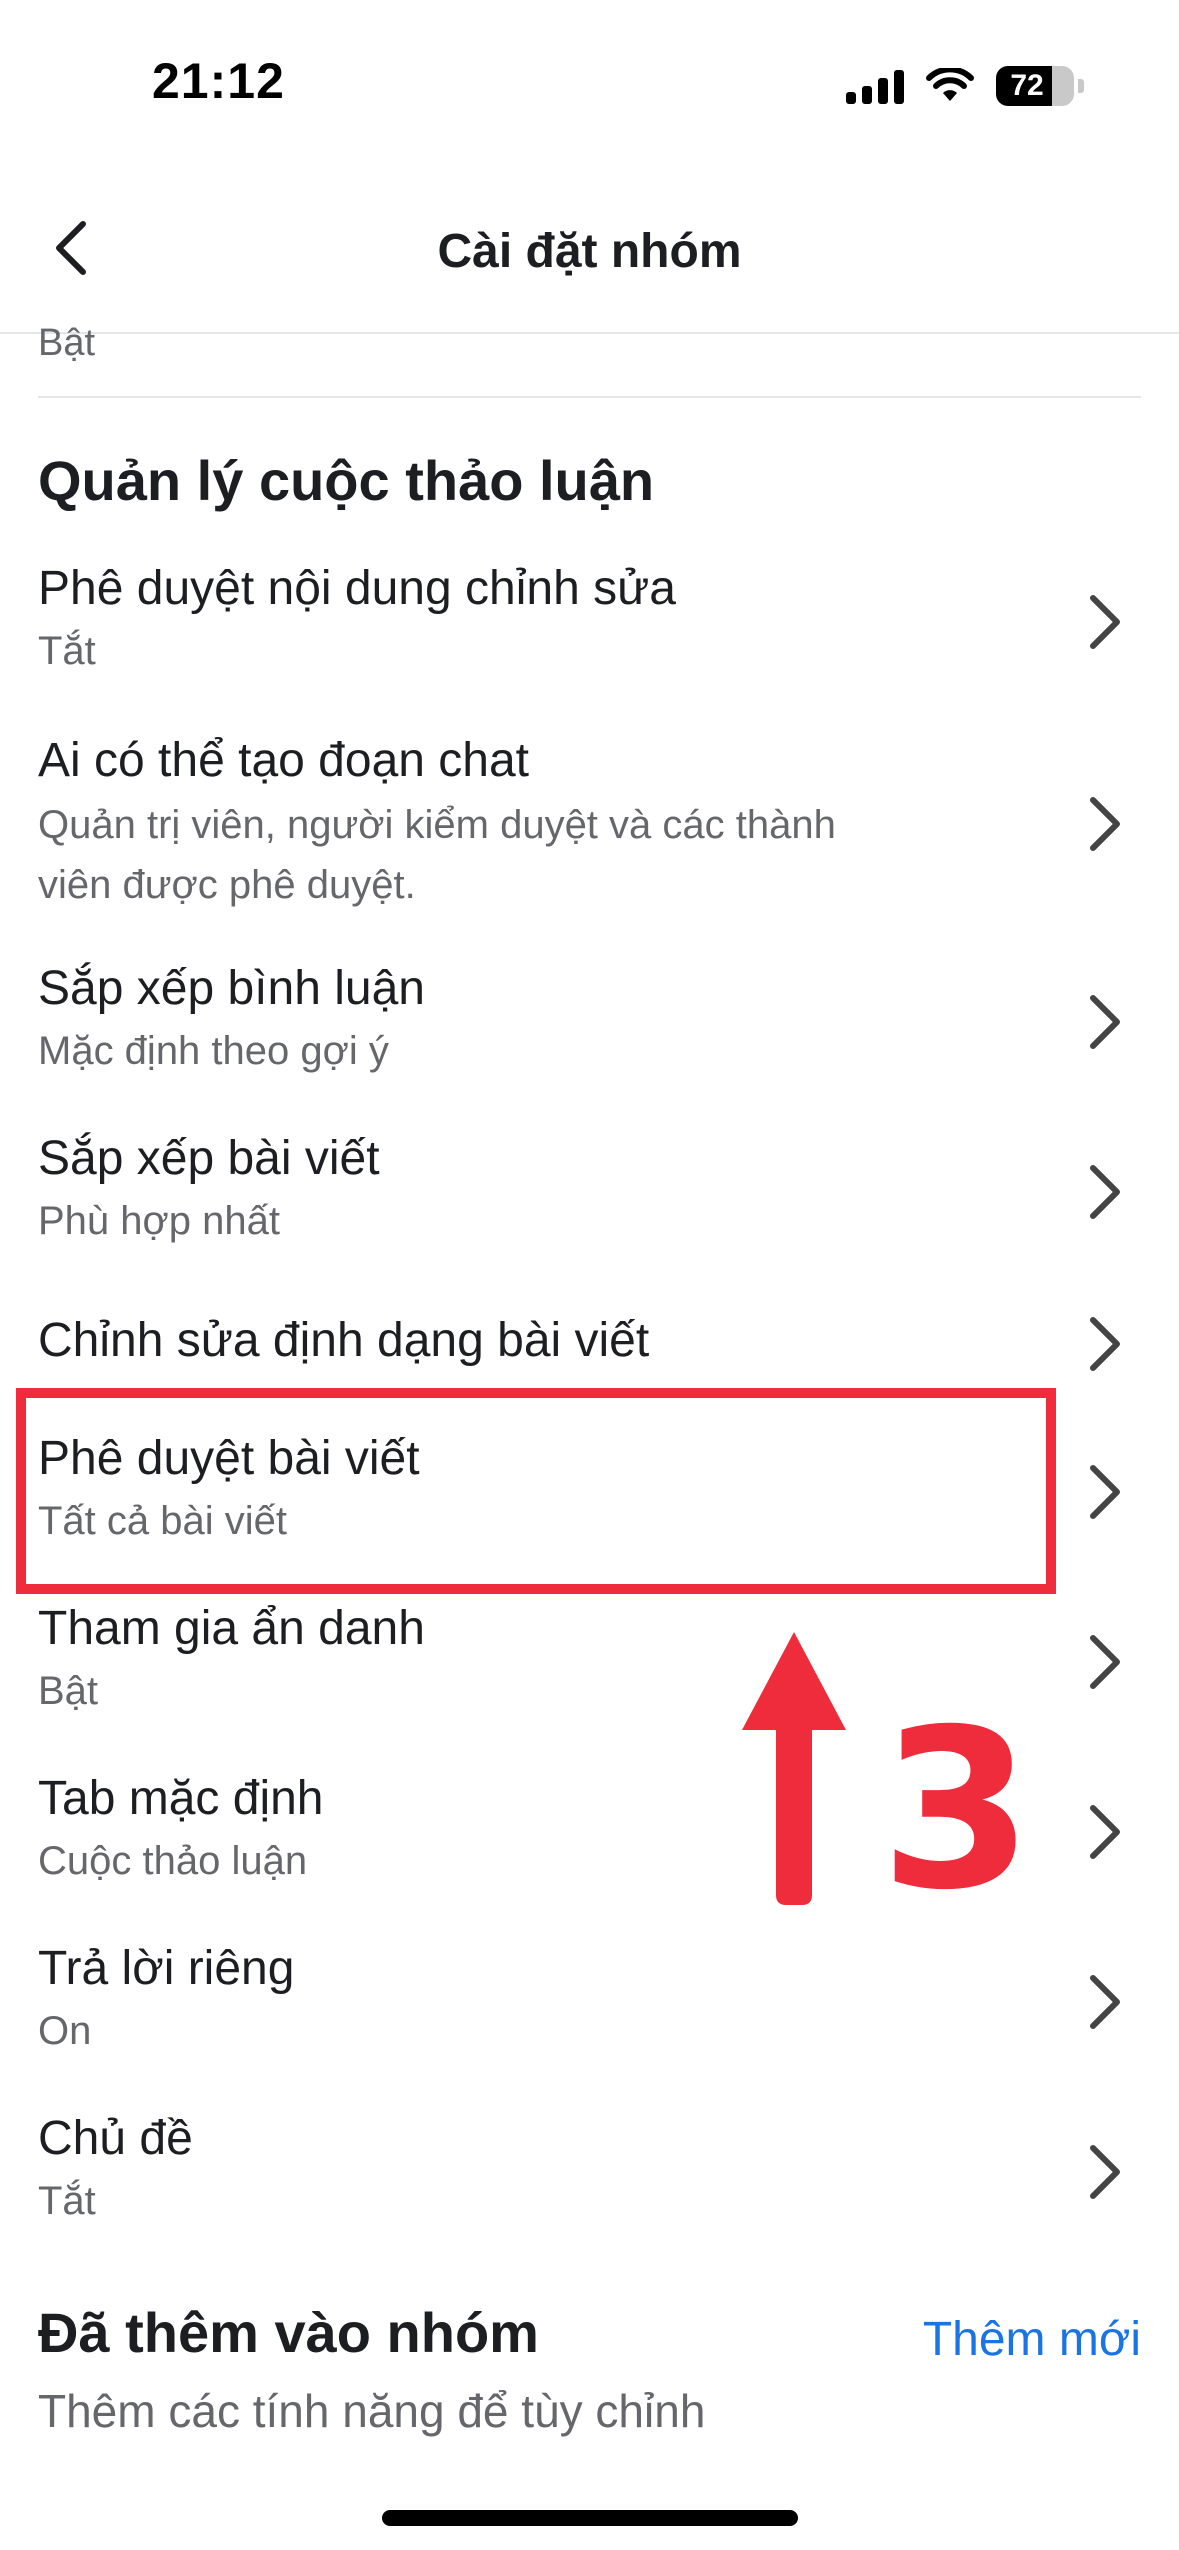 This screenshot has width=1179, height=2550. Describe the element at coordinates (231, 988) in the screenshot. I see `setting-title: Sắp xếp bình luận` at that location.